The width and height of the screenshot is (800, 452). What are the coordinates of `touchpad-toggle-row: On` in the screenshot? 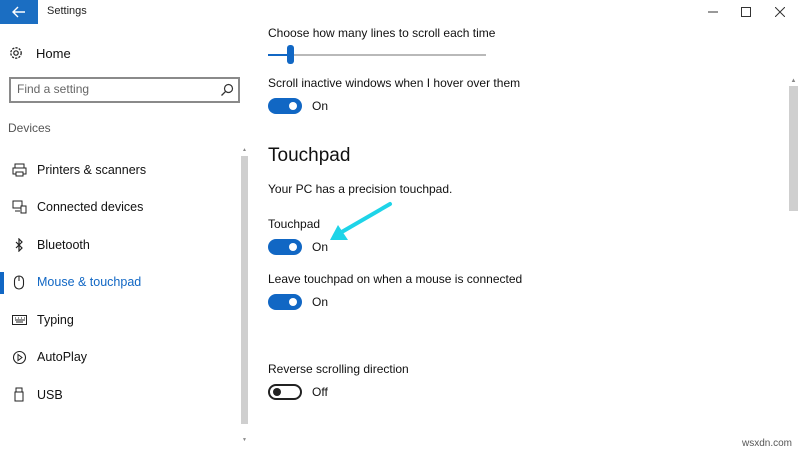 It's located at (298, 247).